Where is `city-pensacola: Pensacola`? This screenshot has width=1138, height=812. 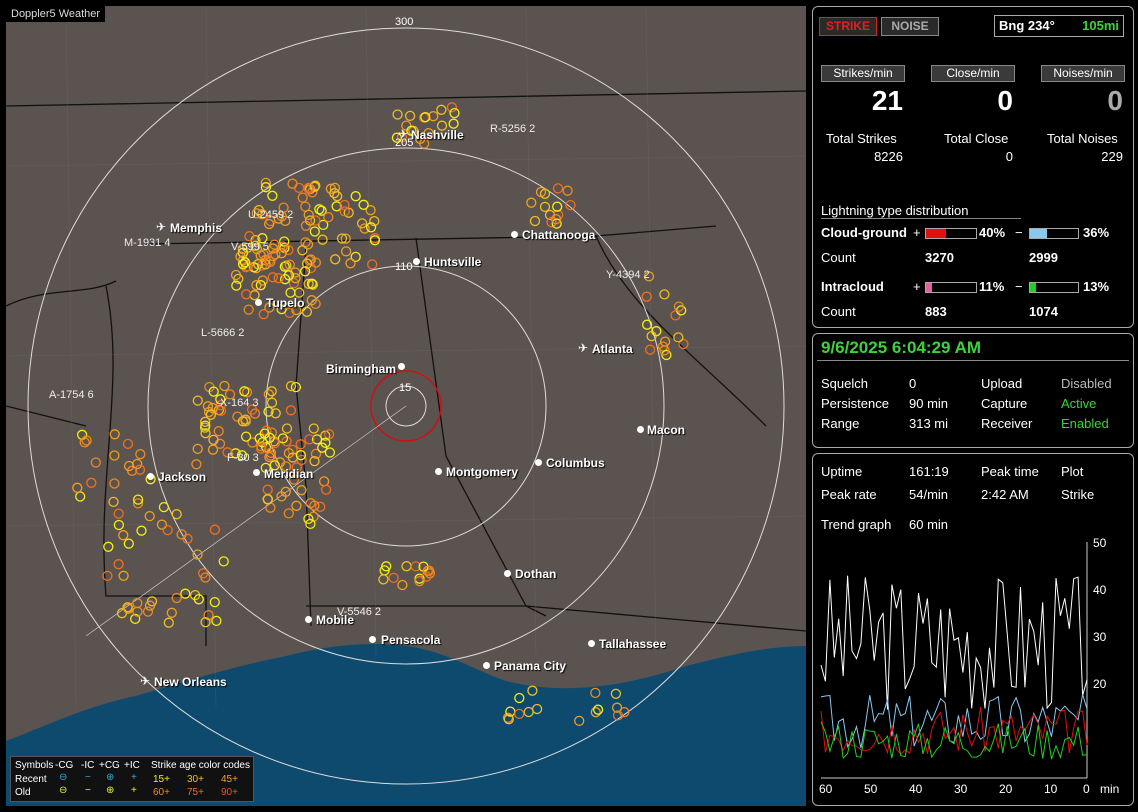
city-pensacola: Pensacola is located at coordinates (411, 640).